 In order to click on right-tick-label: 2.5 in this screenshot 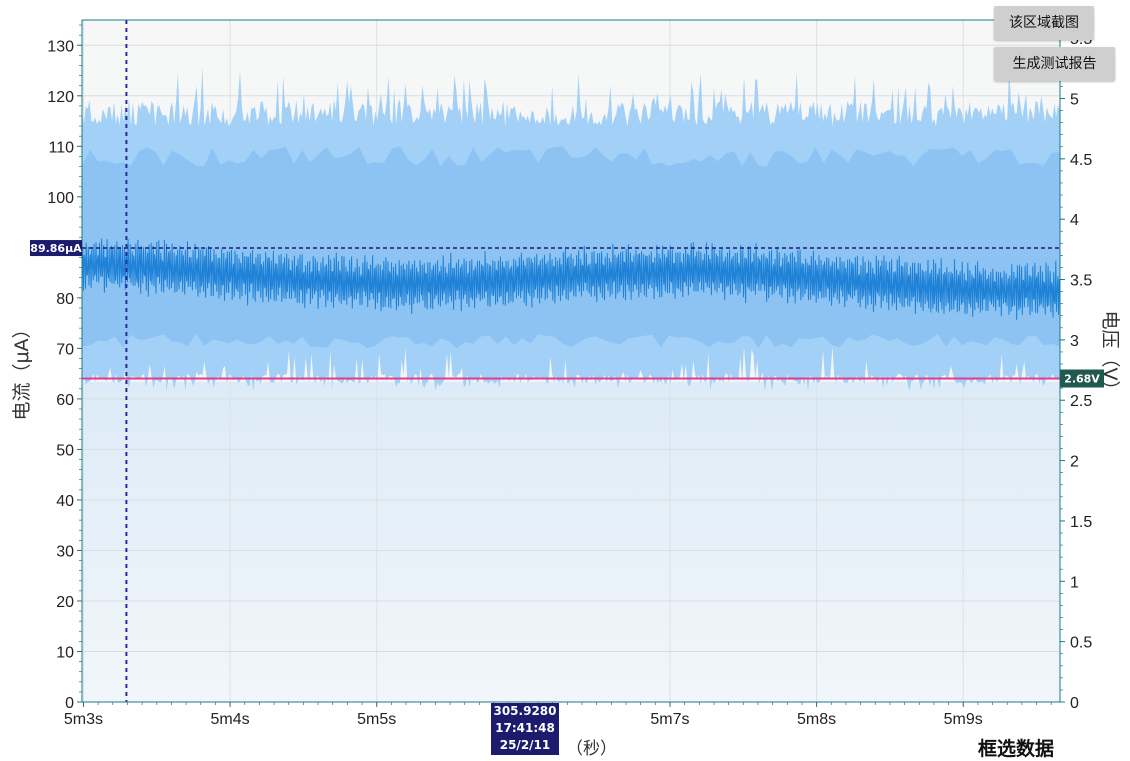, I will do `click(1081, 401)`.